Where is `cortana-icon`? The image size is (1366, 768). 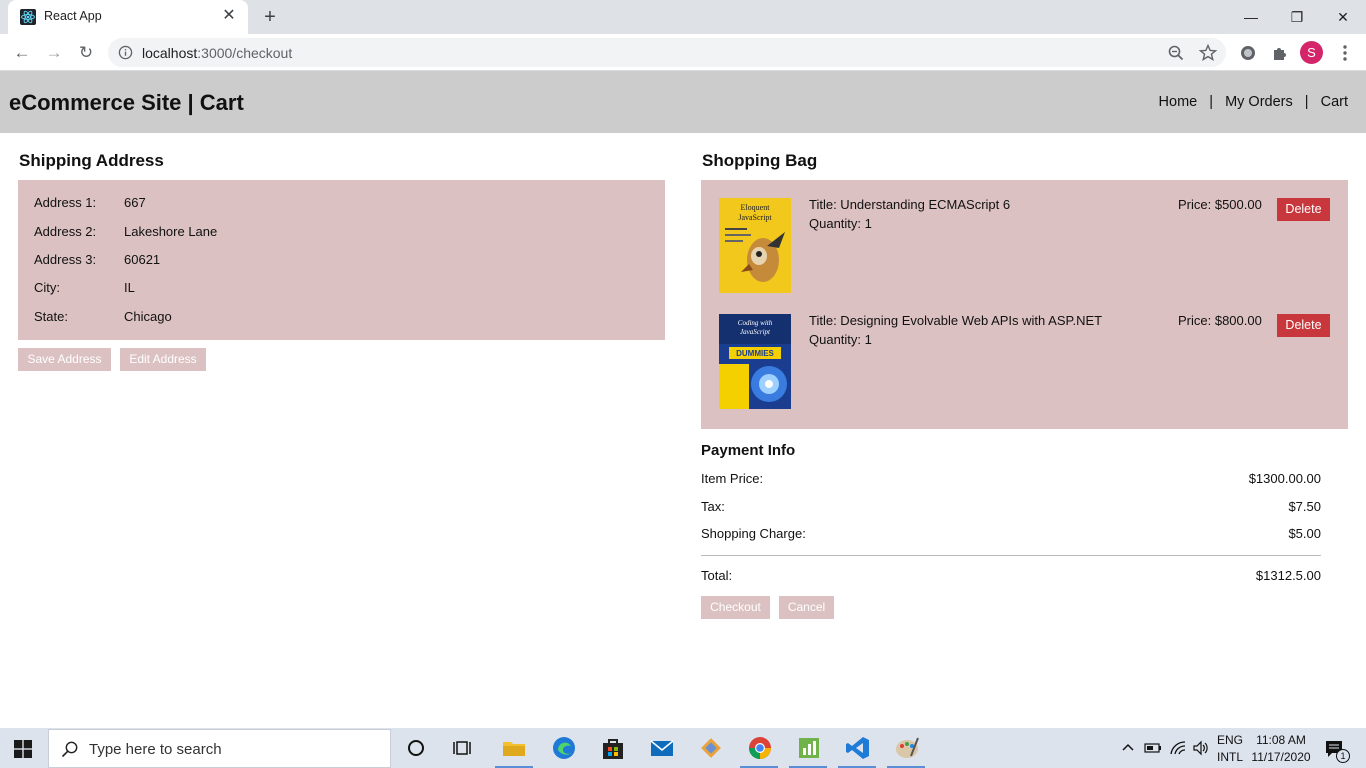
cortana-icon is located at coordinates (416, 748).